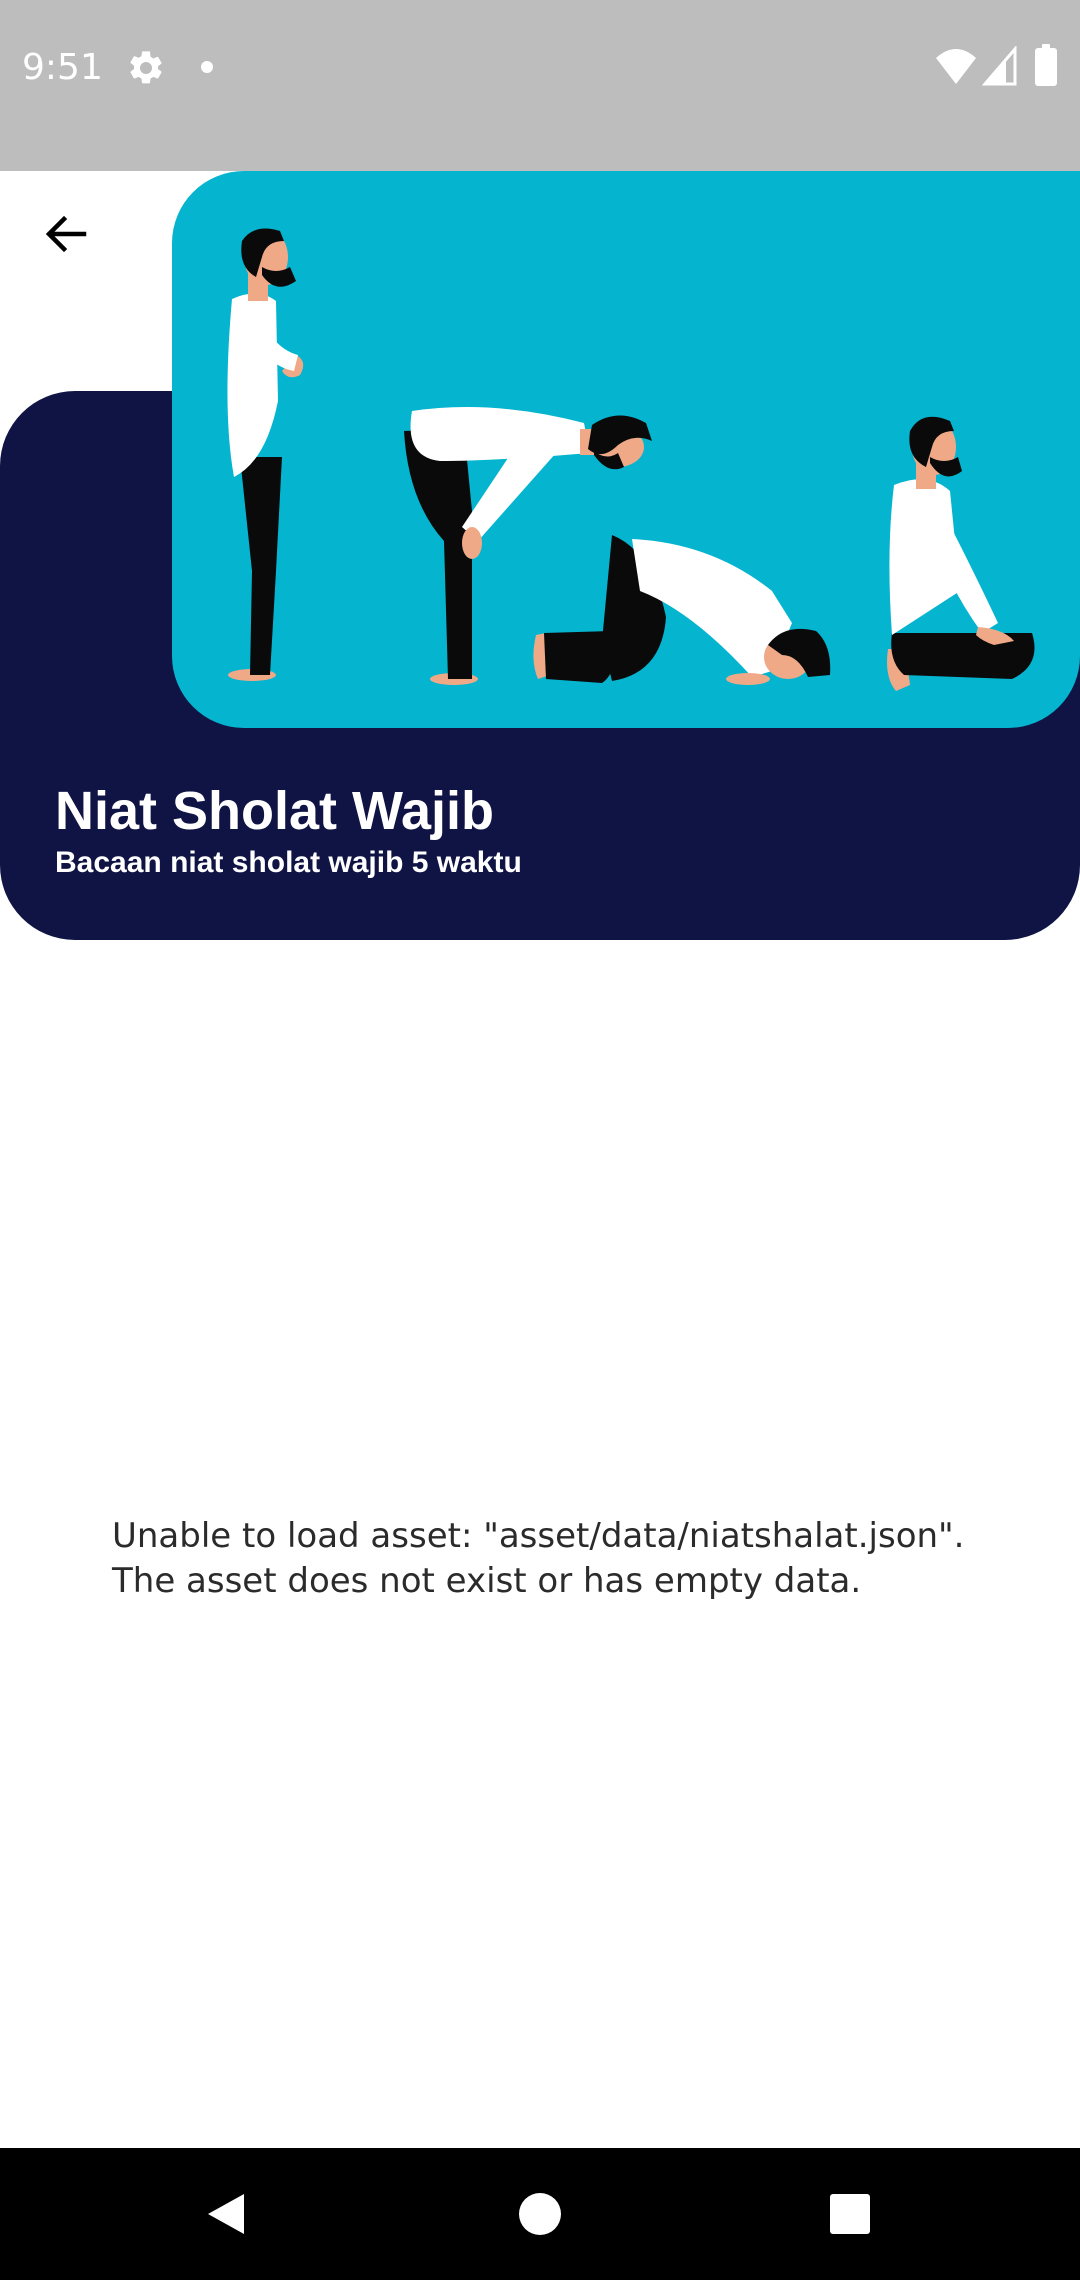 The width and height of the screenshot is (1080, 2280). I want to click on prostrating-figure, so click(682, 610).